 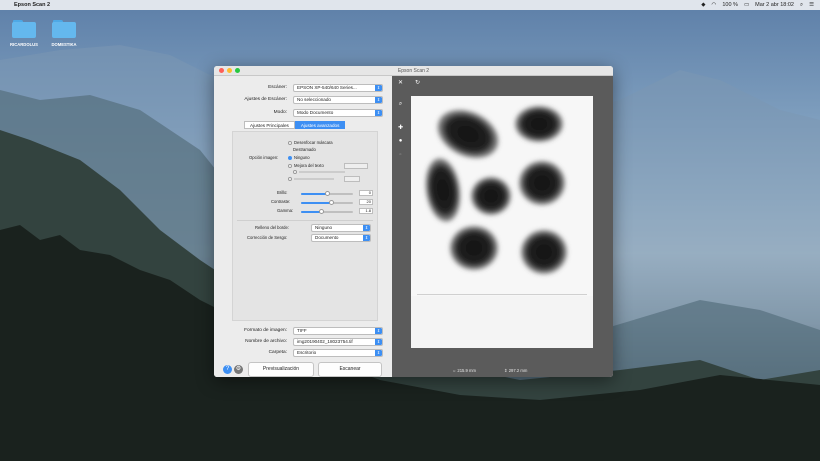 I want to click on wifi-icon: ◠, so click(x=714, y=5).